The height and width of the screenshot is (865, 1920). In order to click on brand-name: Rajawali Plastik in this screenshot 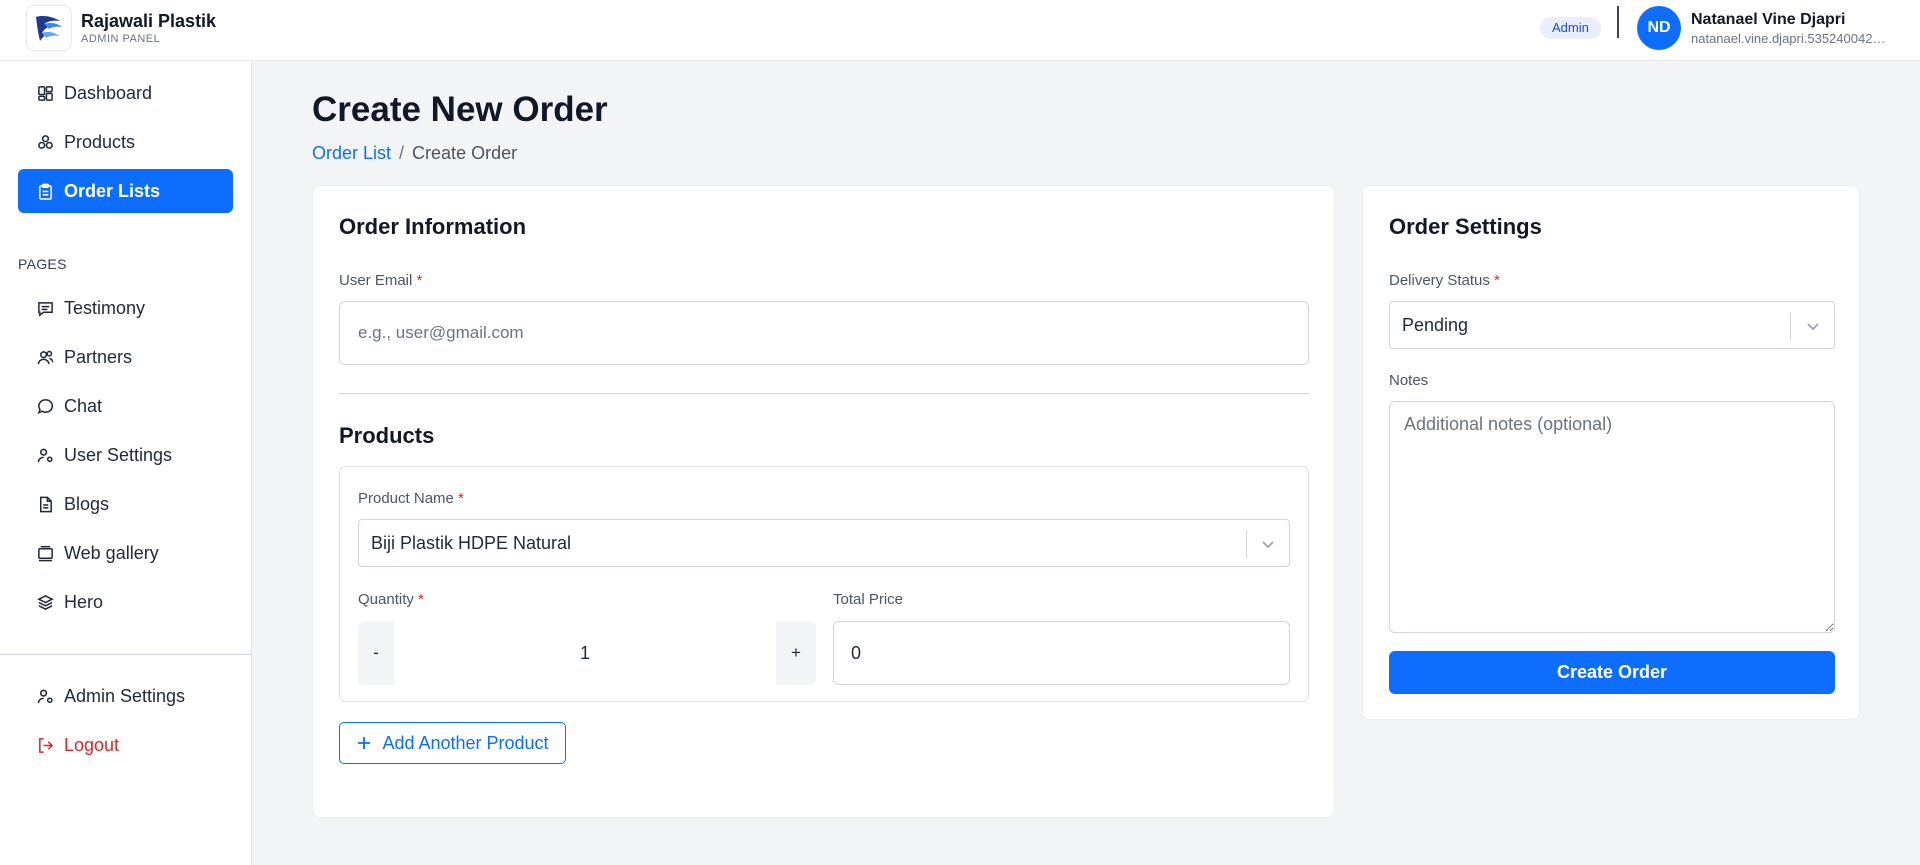, I will do `click(149, 21)`.